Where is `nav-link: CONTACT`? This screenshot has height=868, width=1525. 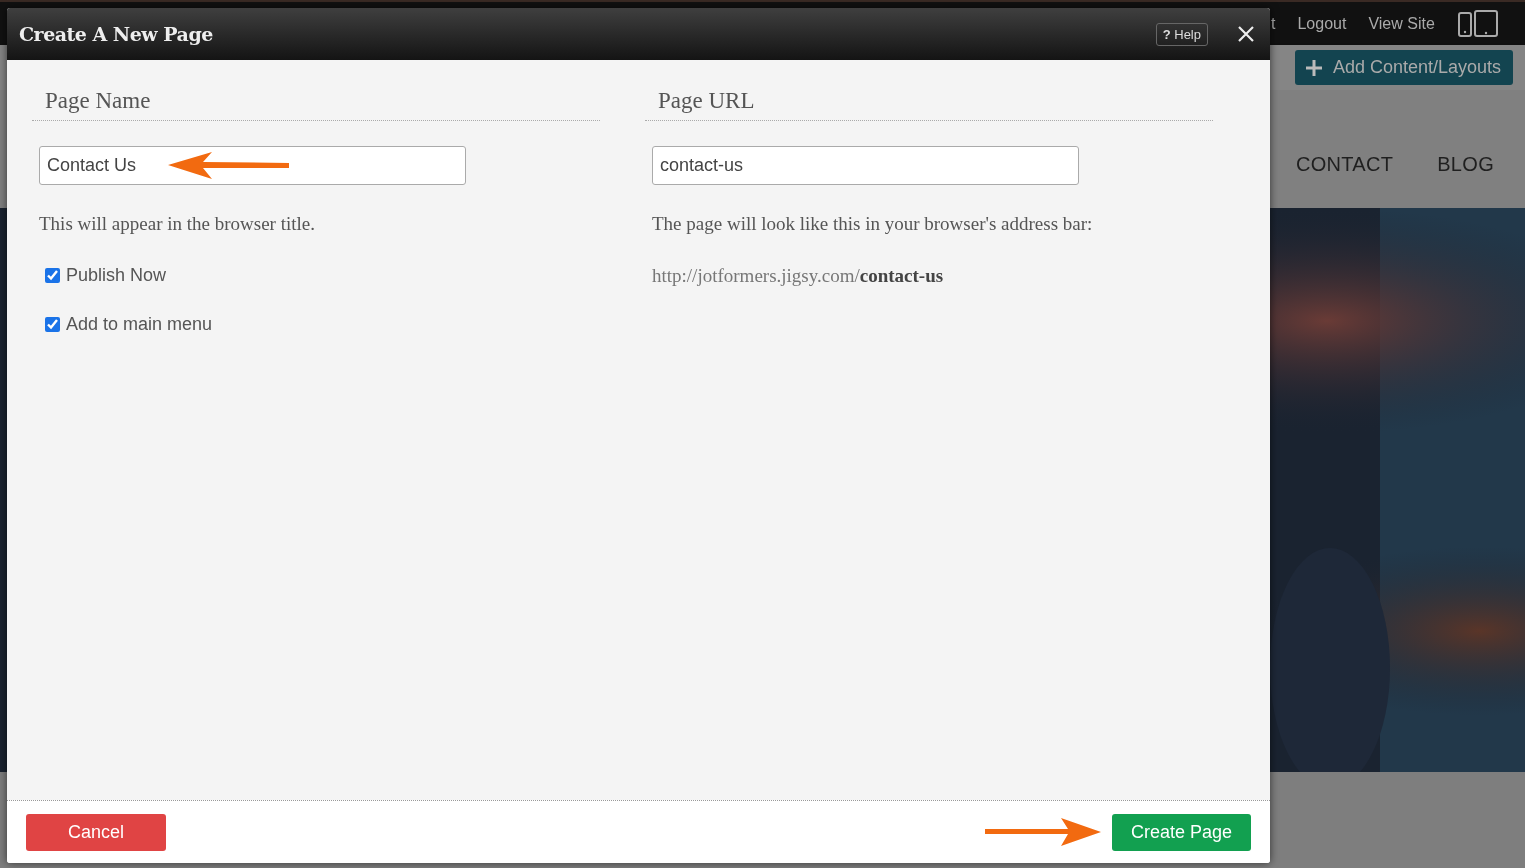
nav-link: CONTACT is located at coordinates (1344, 164).